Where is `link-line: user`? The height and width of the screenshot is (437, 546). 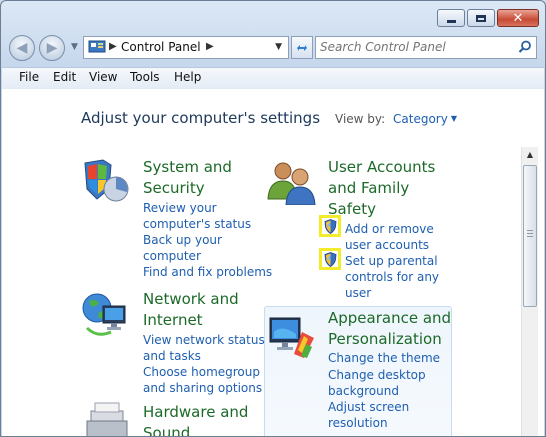
link-line: user is located at coordinates (358, 293).